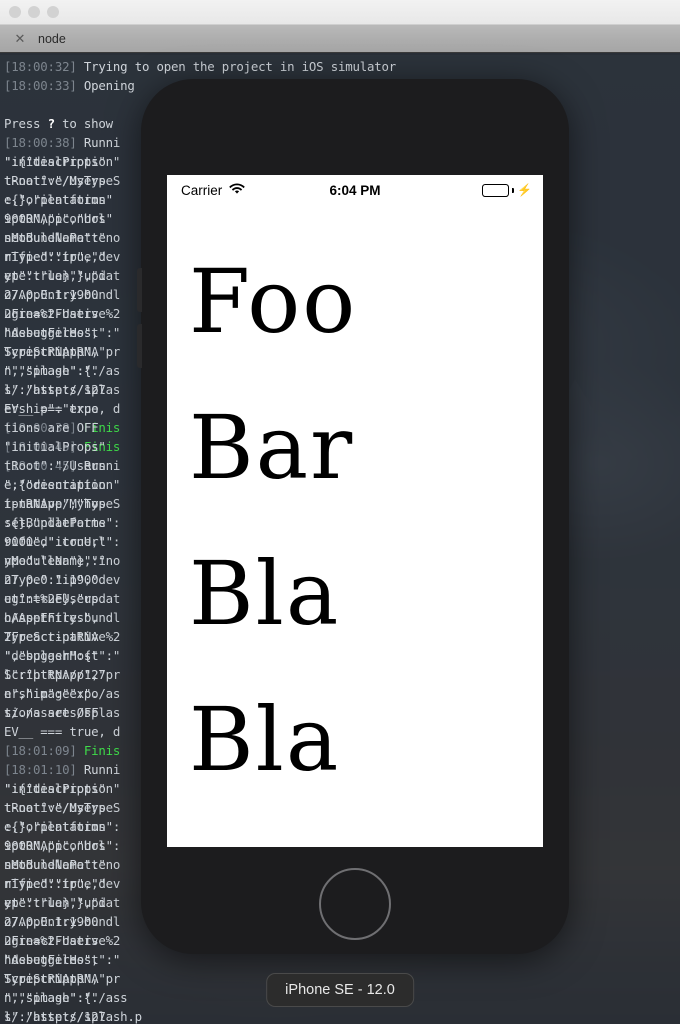  What do you see at coordinates (20, 38) in the screenshot?
I see `close-icon: ✕` at bounding box center [20, 38].